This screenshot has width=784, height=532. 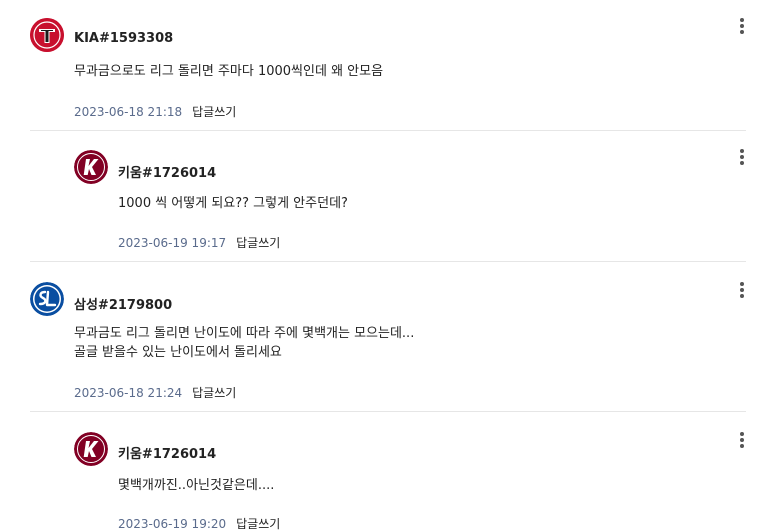 I want to click on comment-text: 1000 씩 어떻게 되요?? 그렇게 안주던데?, so click(x=233, y=203).